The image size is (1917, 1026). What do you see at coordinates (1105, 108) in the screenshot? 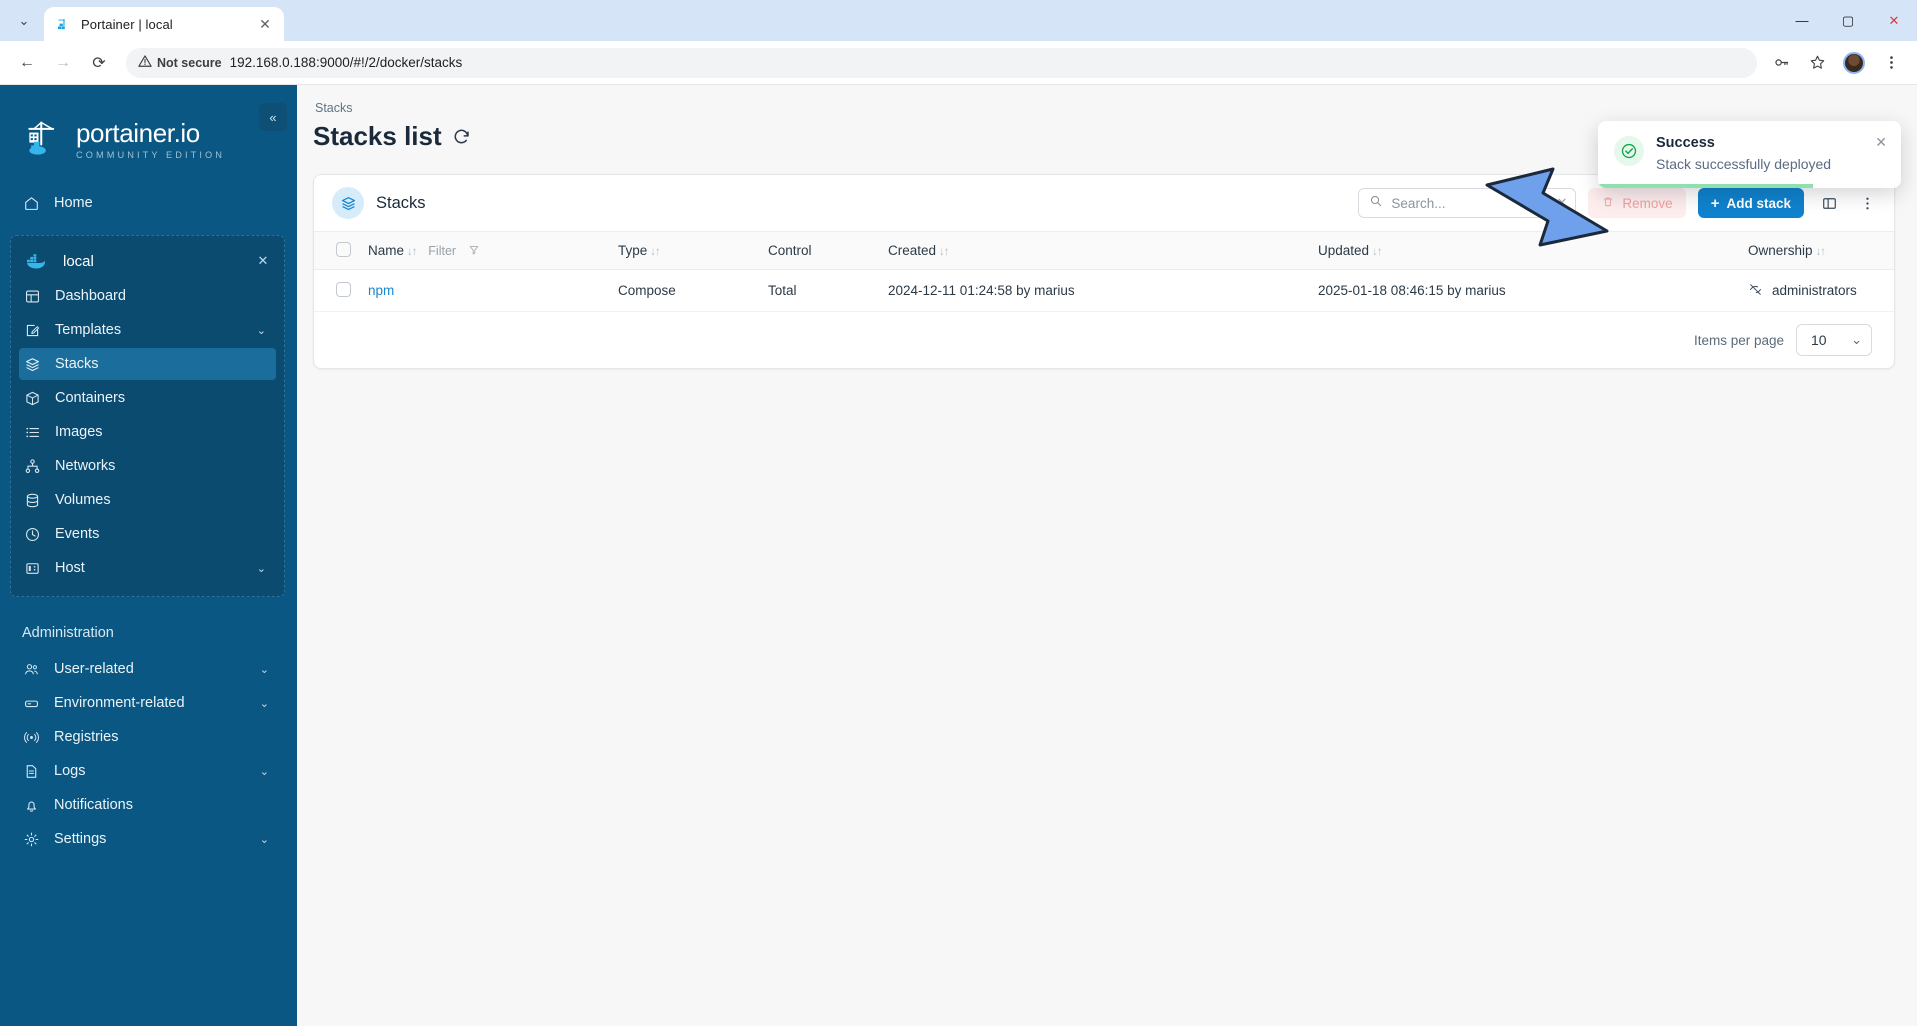
I see `breadcrumb: Stacks` at bounding box center [1105, 108].